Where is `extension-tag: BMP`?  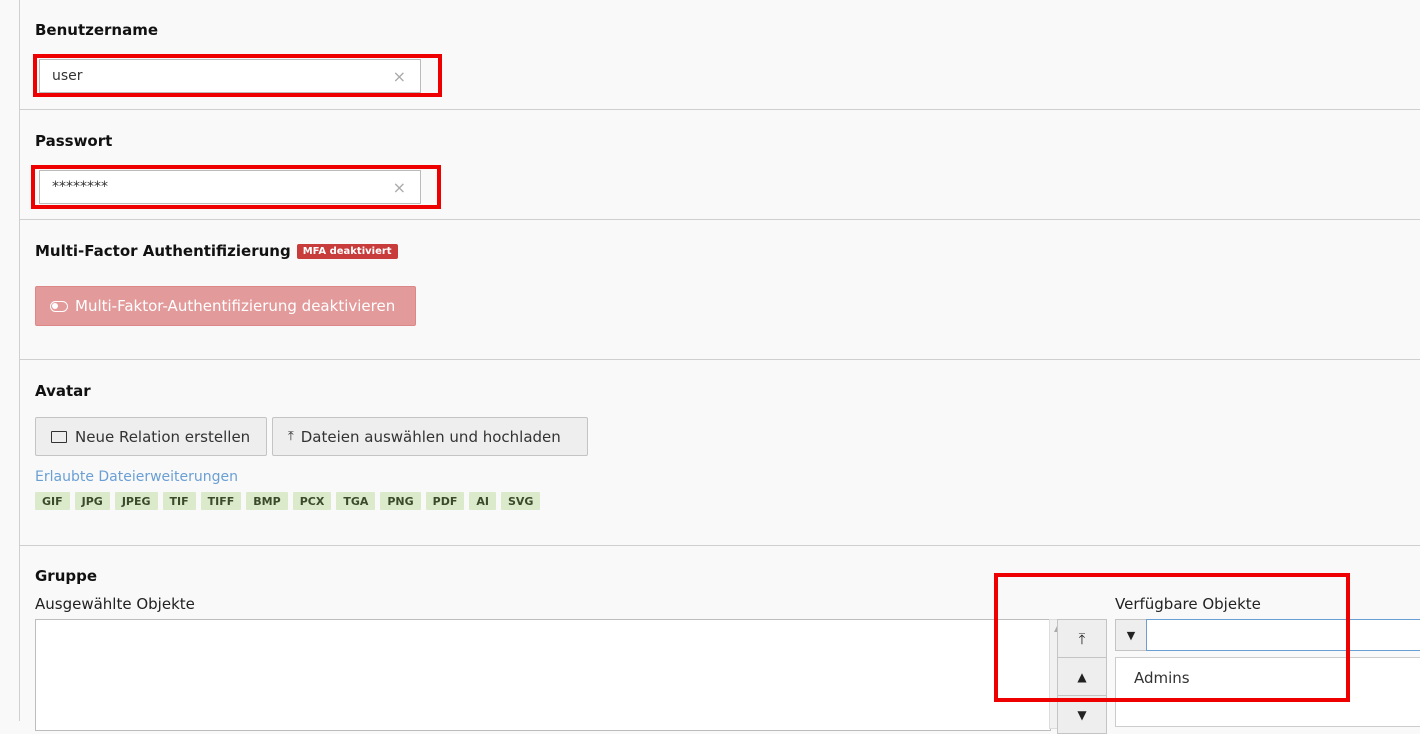
extension-tag: BMP is located at coordinates (267, 501).